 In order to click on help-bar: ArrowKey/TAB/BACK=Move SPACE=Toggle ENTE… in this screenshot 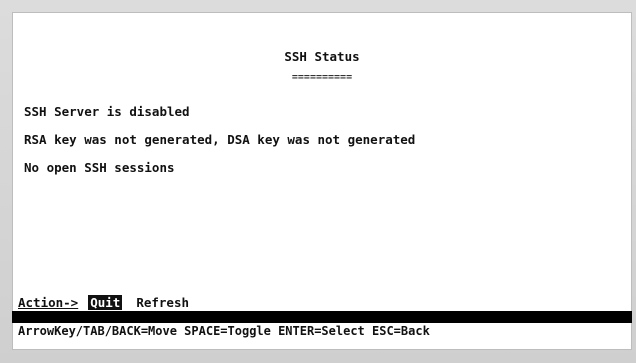, I will do `click(224, 331)`.